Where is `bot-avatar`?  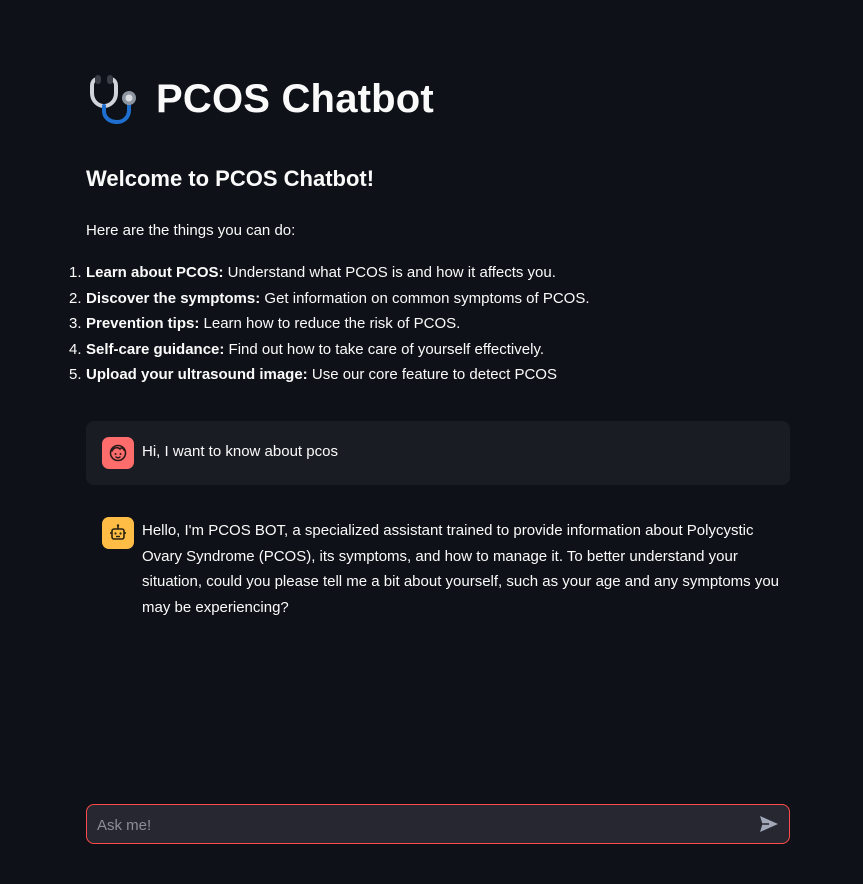
bot-avatar is located at coordinates (118, 533).